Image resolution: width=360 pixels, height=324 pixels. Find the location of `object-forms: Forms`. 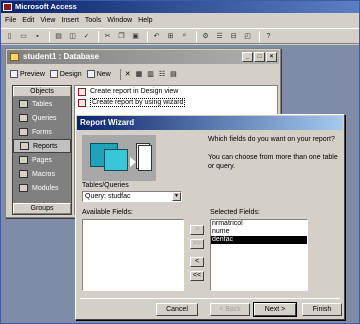

object-forms: Forms is located at coordinates (42, 132).